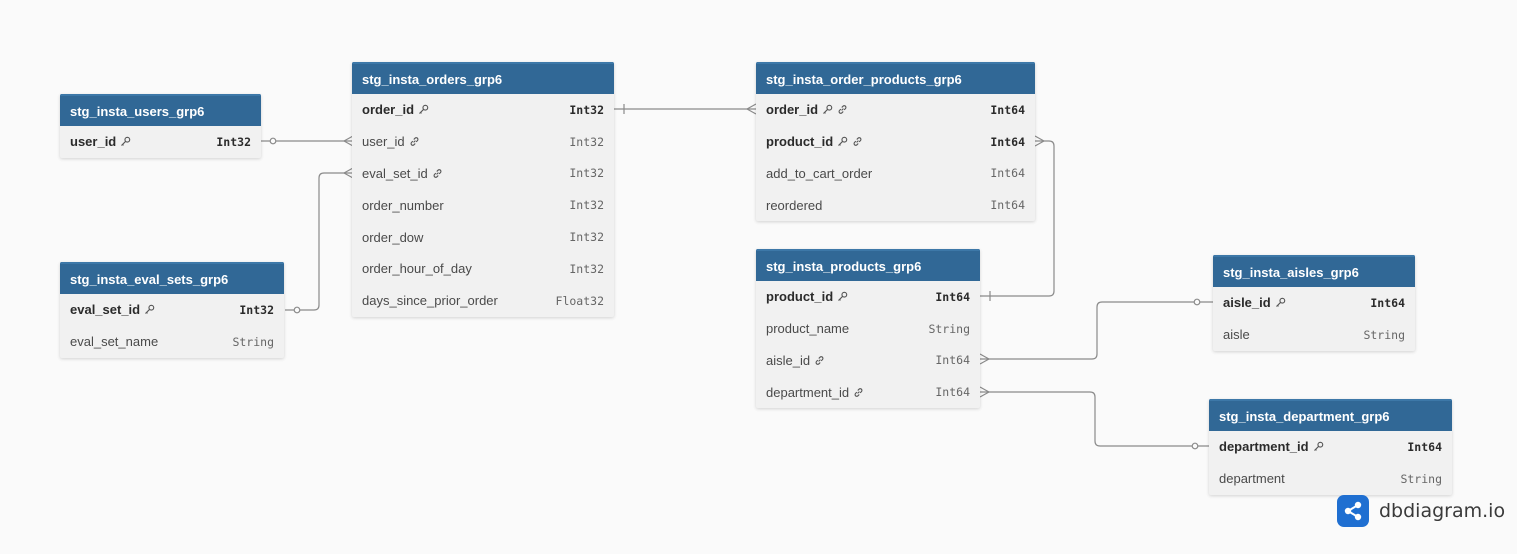  I want to click on rel-line-aisles-products, so click(1096, 330).